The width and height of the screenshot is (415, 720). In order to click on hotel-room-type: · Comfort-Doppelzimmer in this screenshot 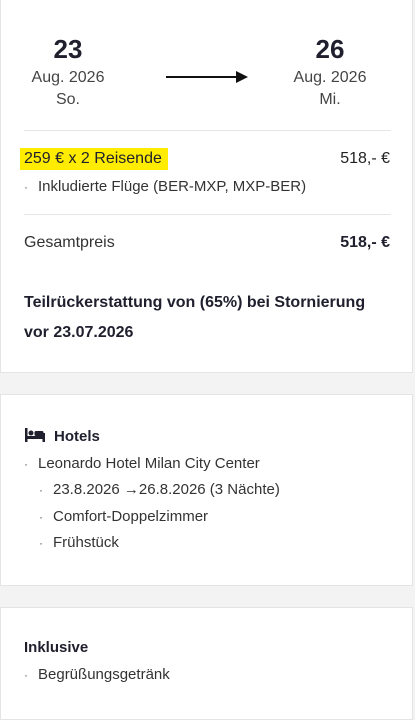, I will do `click(123, 517)`.